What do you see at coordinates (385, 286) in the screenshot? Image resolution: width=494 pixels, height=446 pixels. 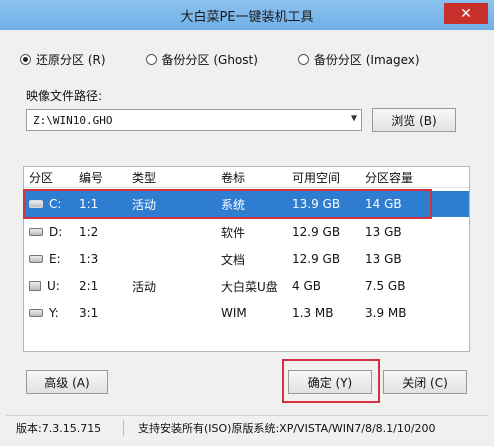 I see `partition-size: 7.5 GB` at bounding box center [385, 286].